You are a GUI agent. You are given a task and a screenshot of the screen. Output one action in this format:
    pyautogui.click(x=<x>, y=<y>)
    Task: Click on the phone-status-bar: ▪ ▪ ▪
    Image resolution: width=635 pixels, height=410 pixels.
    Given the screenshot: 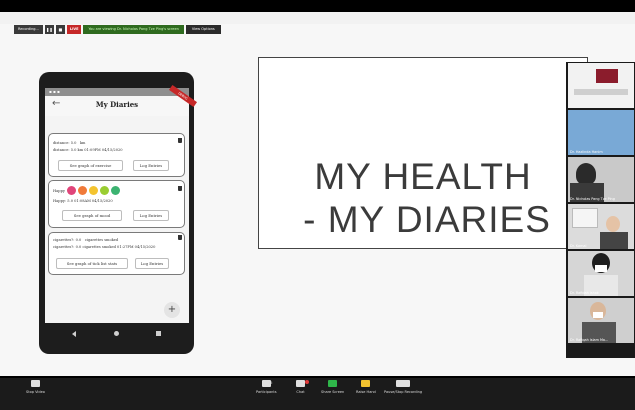 What is the action you would take?
    pyautogui.click(x=117, y=92)
    